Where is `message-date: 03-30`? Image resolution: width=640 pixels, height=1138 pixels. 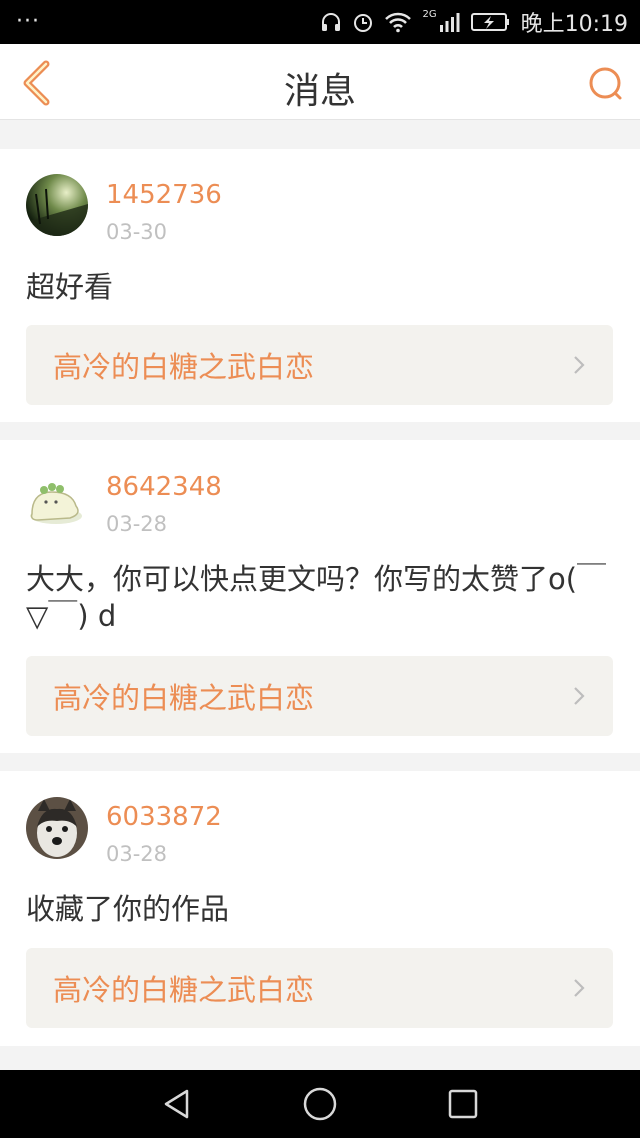 message-date: 03-30 is located at coordinates (137, 232).